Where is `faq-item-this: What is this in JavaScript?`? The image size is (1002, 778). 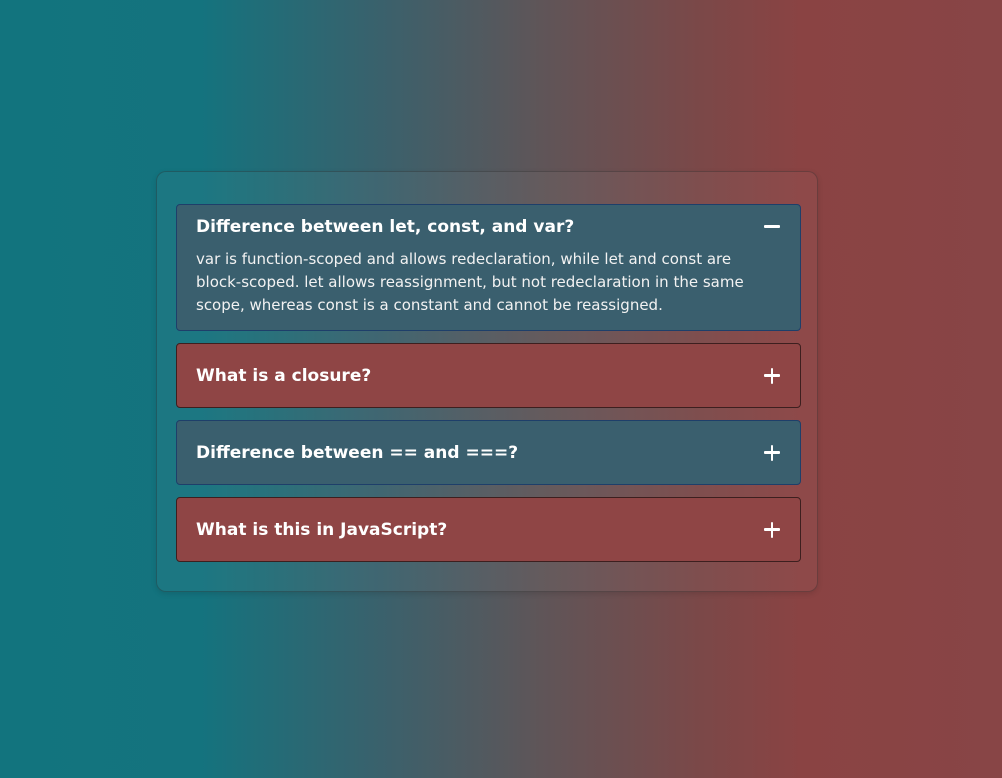
faq-item-this: What is this in JavaScript? is located at coordinates (488, 529).